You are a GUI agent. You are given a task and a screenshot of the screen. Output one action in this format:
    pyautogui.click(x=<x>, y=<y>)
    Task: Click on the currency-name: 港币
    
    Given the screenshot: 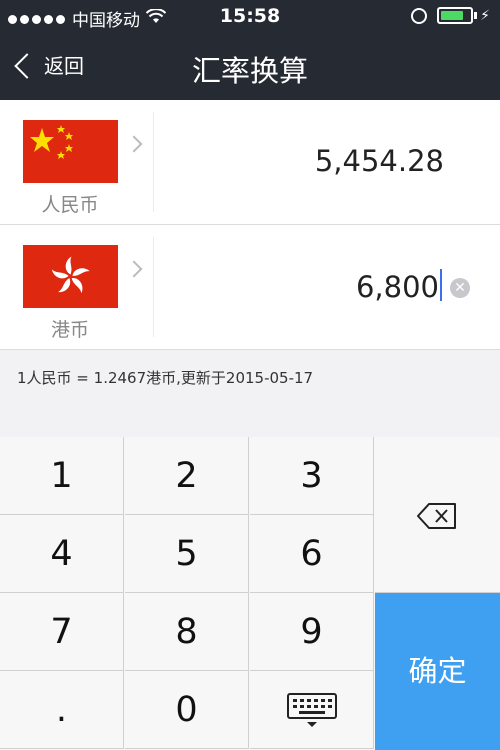 What is the action you would take?
    pyautogui.click(x=69, y=330)
    